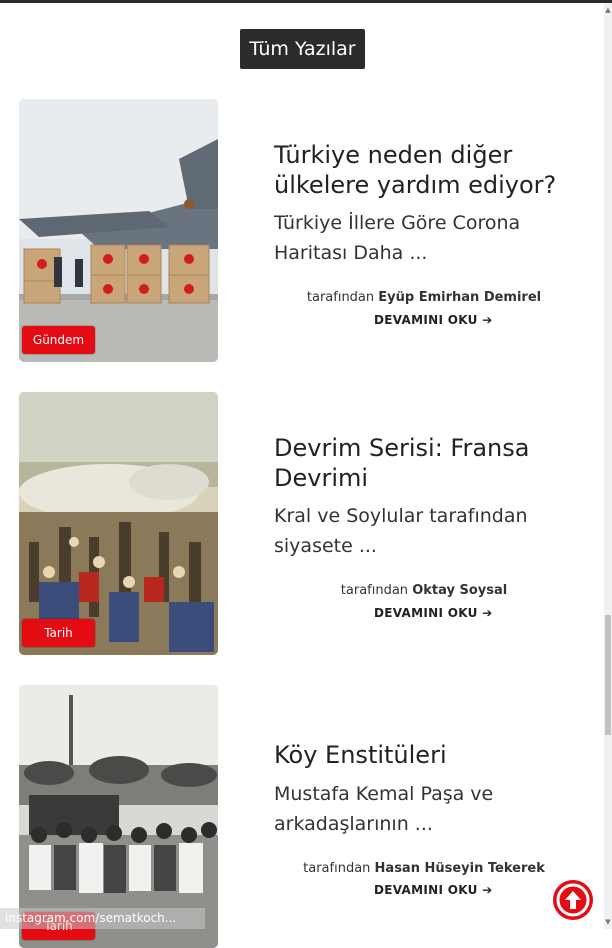 The height and width of the screenshot is (948, 612). Describe the element at coordinates (424, 755) in the screenshot. I see `post-title: Köy Enstitüleri` at that location.